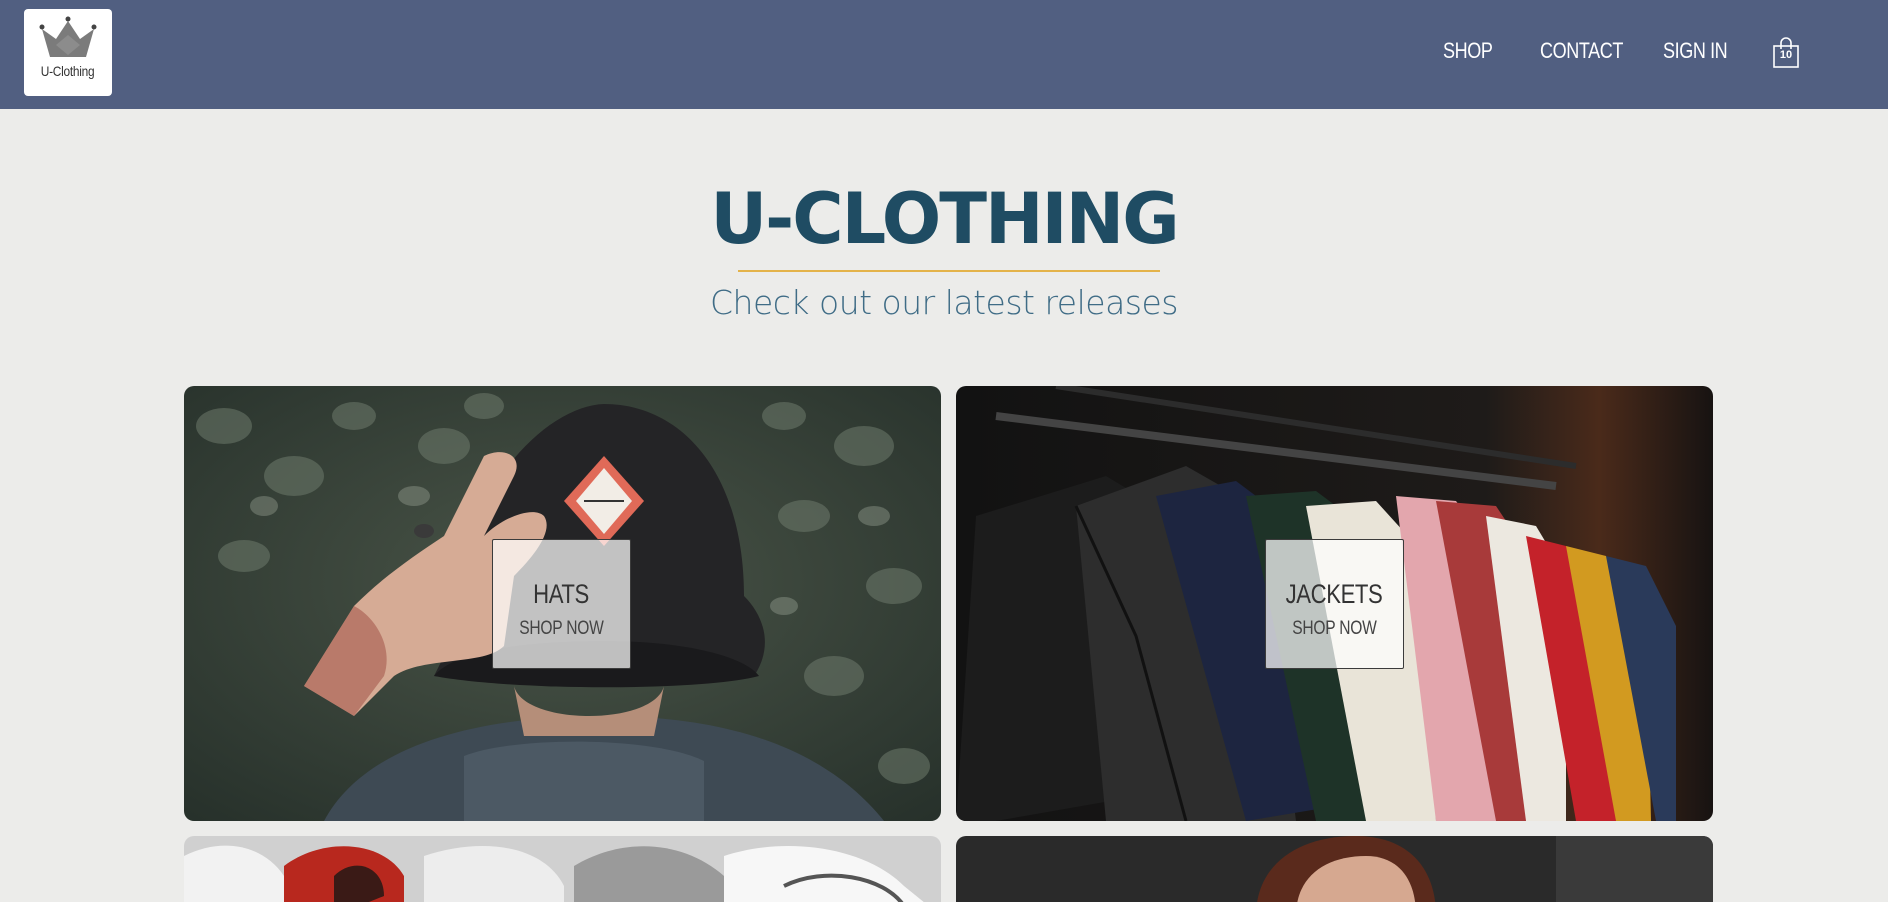 Image resolution: width=1888 pixels, height=902 pixels. What do you see at coordinates (1334, 593) in the screenshot?
I see `category-title: JACKETS` at bounding box center [1334, 593].